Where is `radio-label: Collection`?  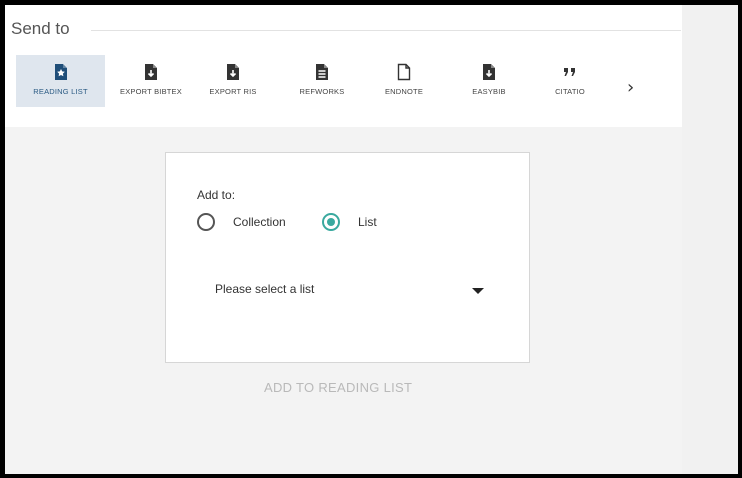
radio-label: Collection is located at coordinates (259, 222).